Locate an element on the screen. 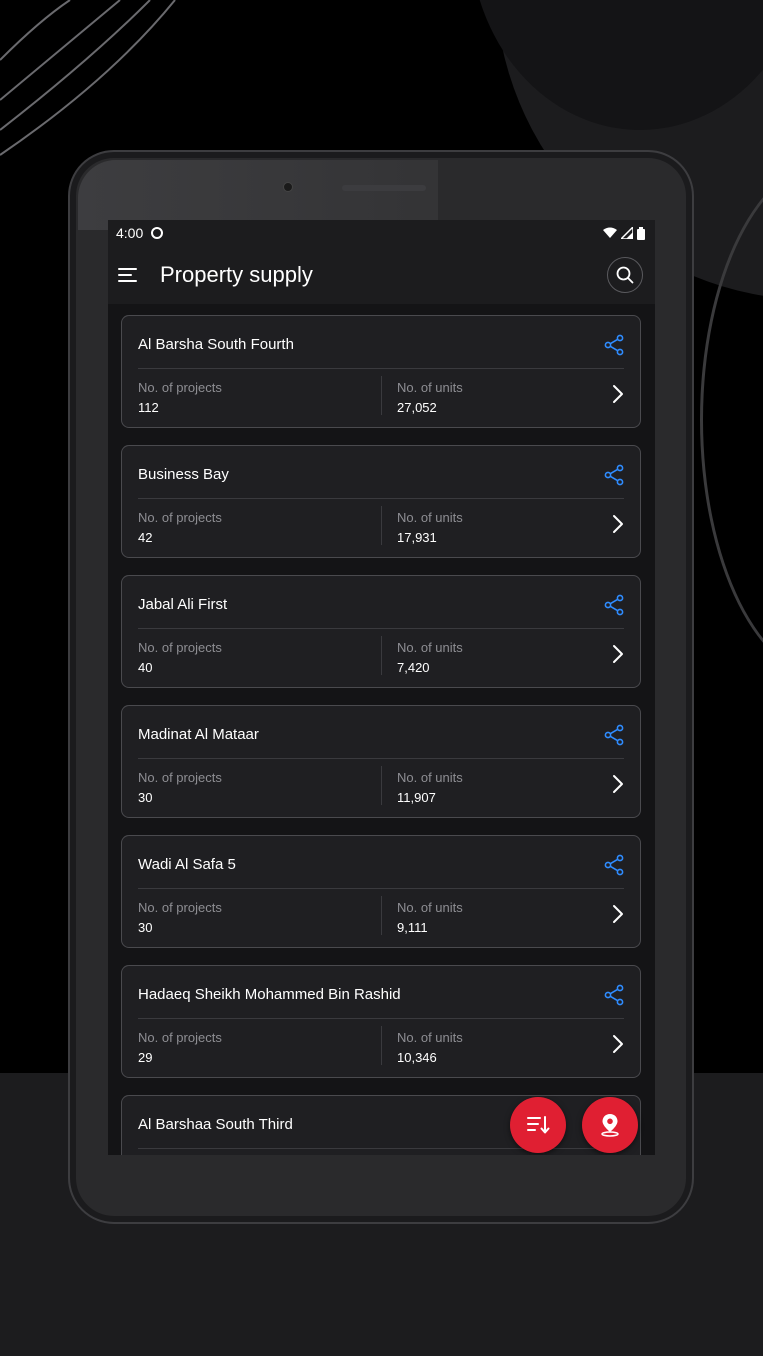  area-name: Jabal Ali First is located at coordinates (183, 604).